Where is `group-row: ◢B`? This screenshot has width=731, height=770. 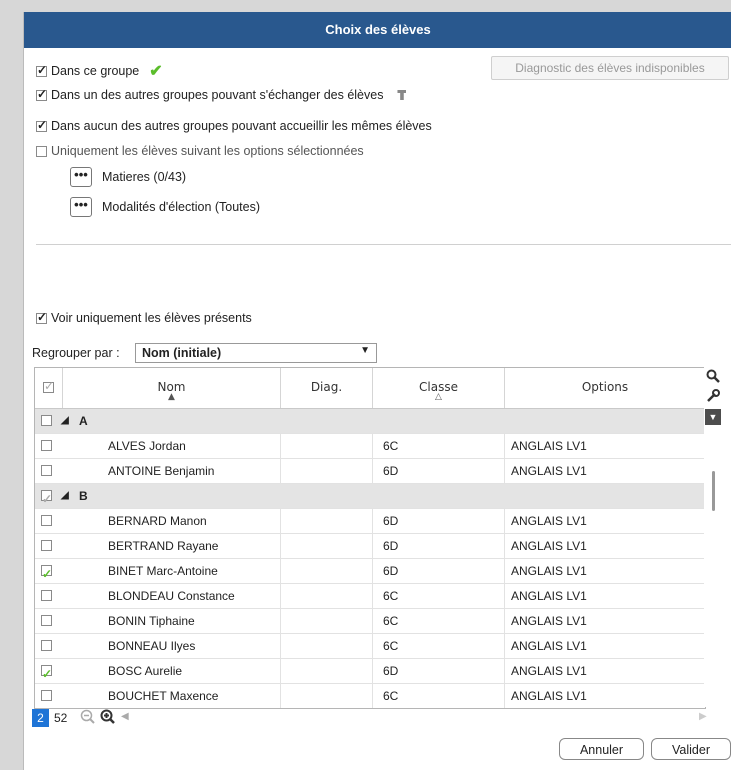
group-row: ◢B is located at coordinates (370, 497).